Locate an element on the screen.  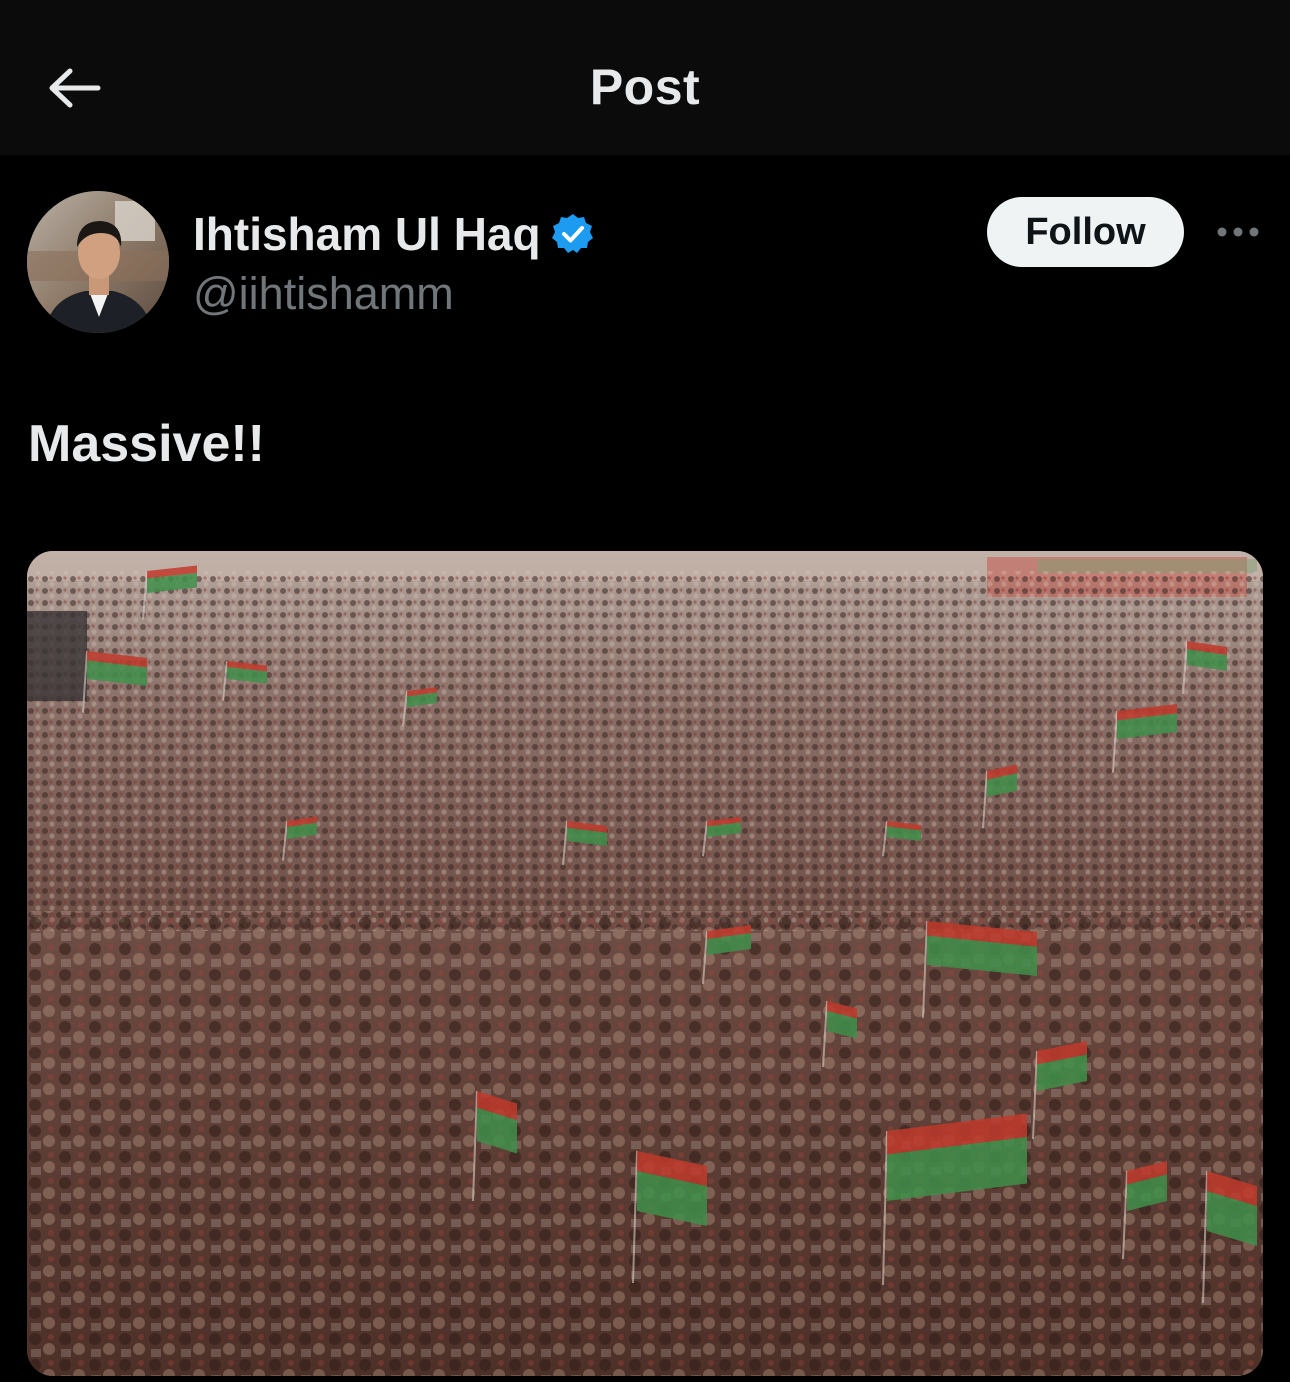
author-handle: @iihtishamm is located at coordinates (323, 294).